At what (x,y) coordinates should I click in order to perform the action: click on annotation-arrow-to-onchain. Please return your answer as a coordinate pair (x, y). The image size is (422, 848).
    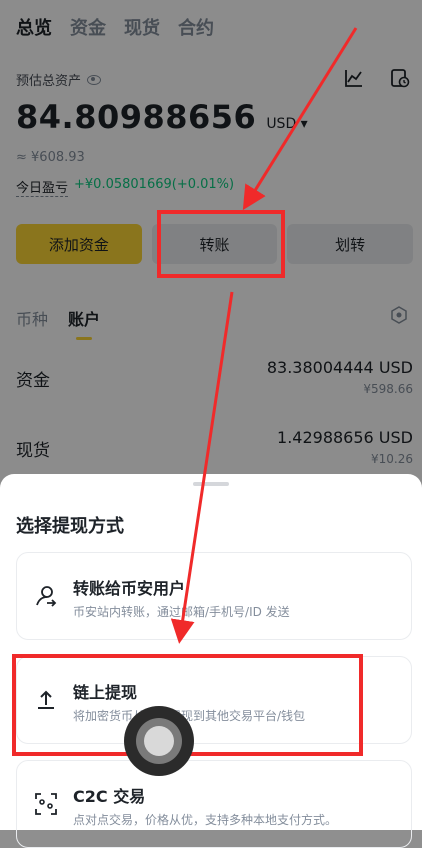
    Looking at the image, I should click on (202, 467).